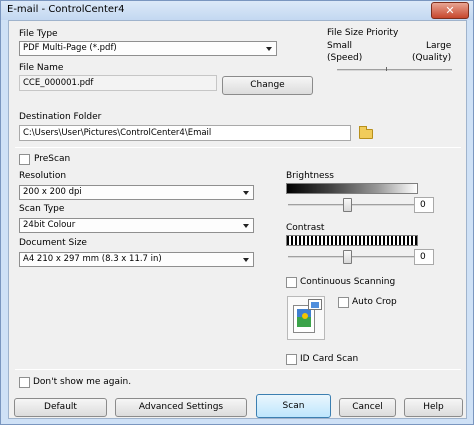 This screenshot has width=474, height=425. Describe the element at coordinates (82, 382) in the screenshot. I see `dont-show-again-label: Don't show me again.` at that location.